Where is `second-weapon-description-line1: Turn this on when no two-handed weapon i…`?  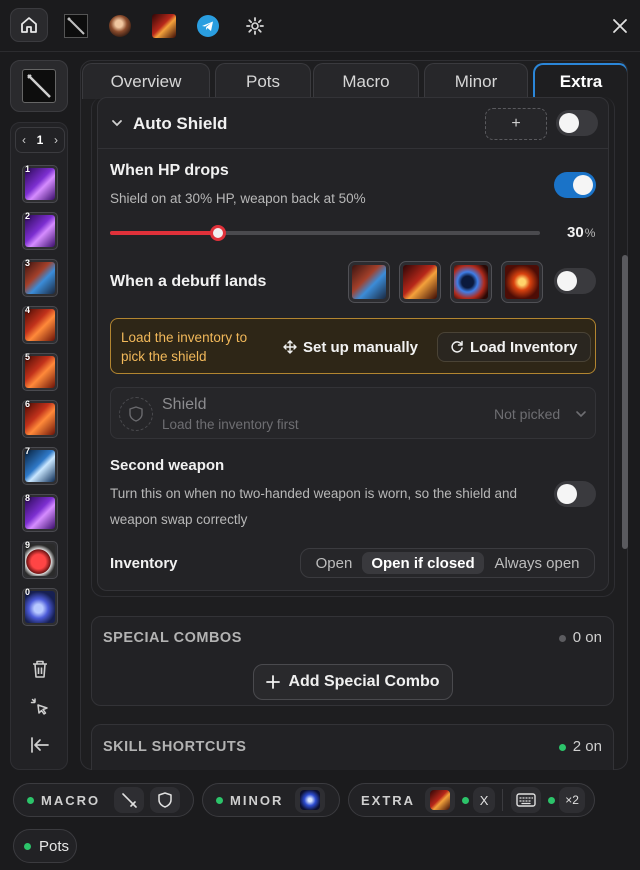 second-weapon-description-line1: Turn this on when no two-handed weapon i… is located at coordinates (314, 493).